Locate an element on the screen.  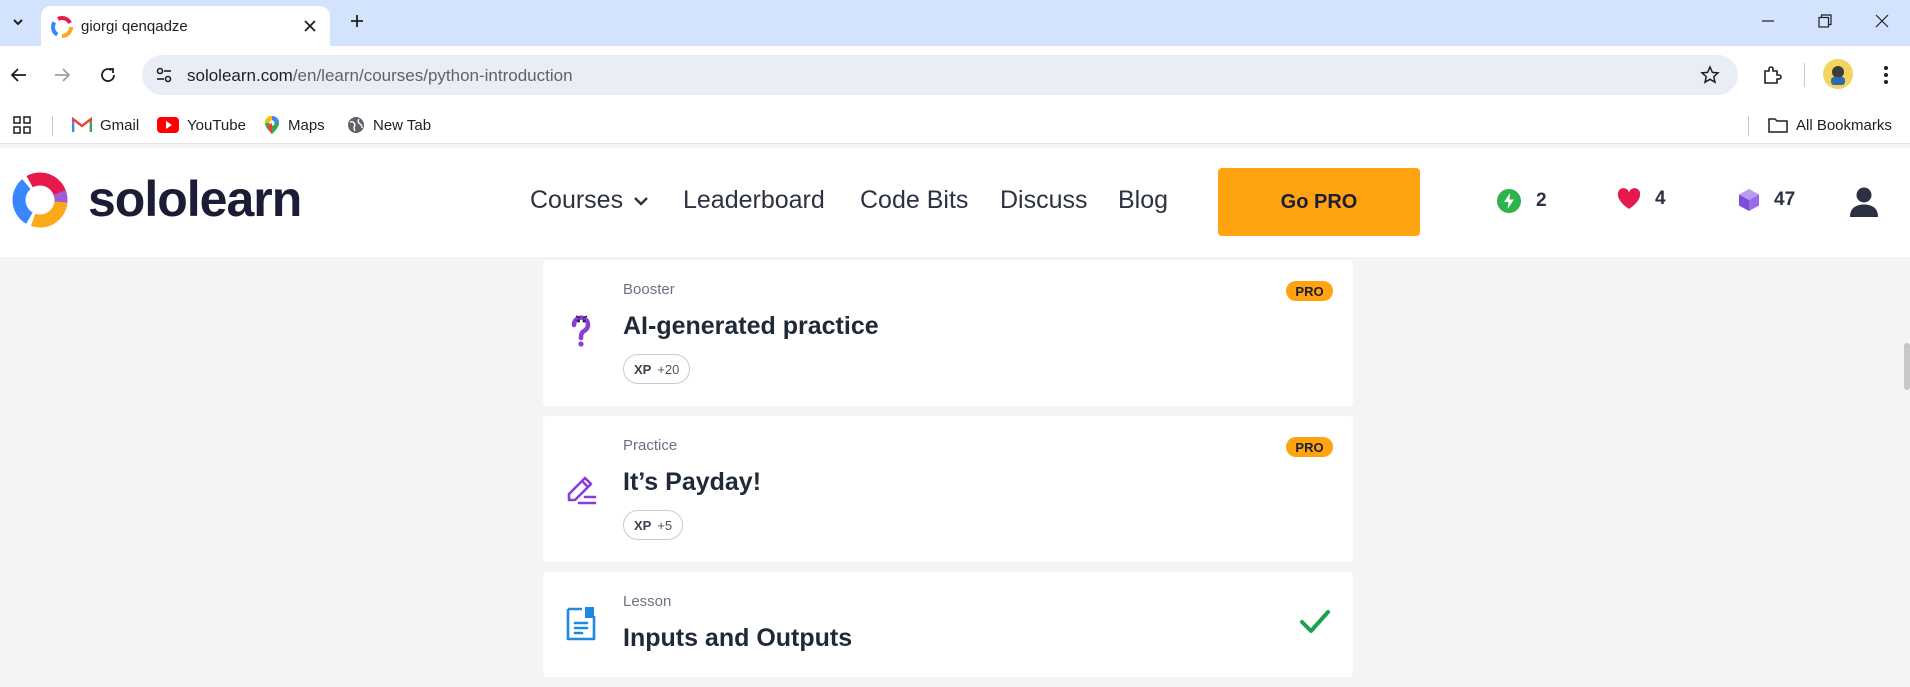
hearts-count: 4 is located at coordinates (1660, 198).